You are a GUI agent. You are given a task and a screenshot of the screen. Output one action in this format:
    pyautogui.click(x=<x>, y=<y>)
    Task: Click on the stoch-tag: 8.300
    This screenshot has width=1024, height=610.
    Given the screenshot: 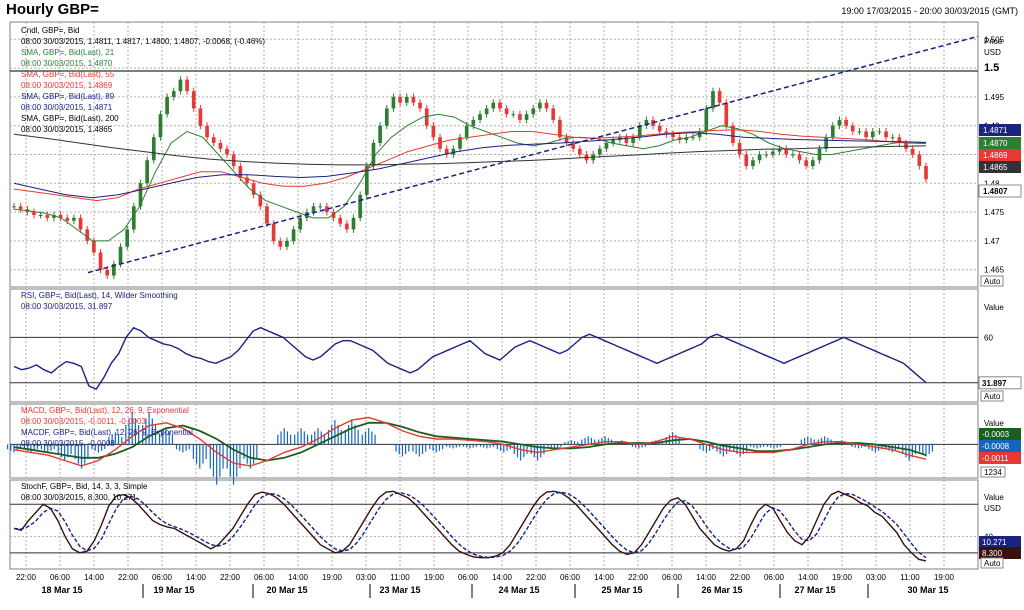 What is the action you would take?
    pyautogui.click(x=992, y=553)
    